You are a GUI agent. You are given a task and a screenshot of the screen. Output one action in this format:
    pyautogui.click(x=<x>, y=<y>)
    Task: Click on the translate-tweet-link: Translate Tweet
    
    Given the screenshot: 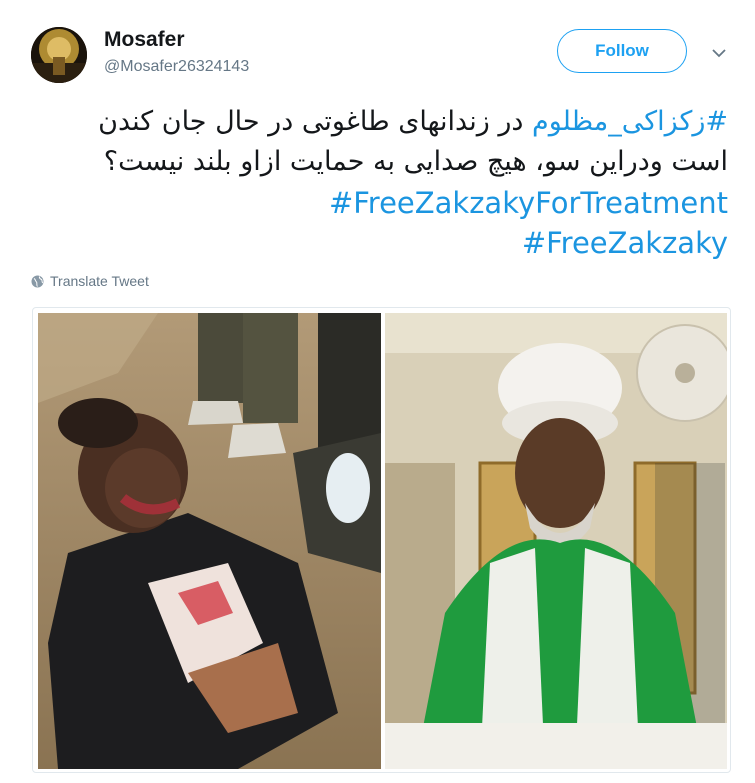 What is the action you would take?
    pyautogui.click(x=90, y=281)
    